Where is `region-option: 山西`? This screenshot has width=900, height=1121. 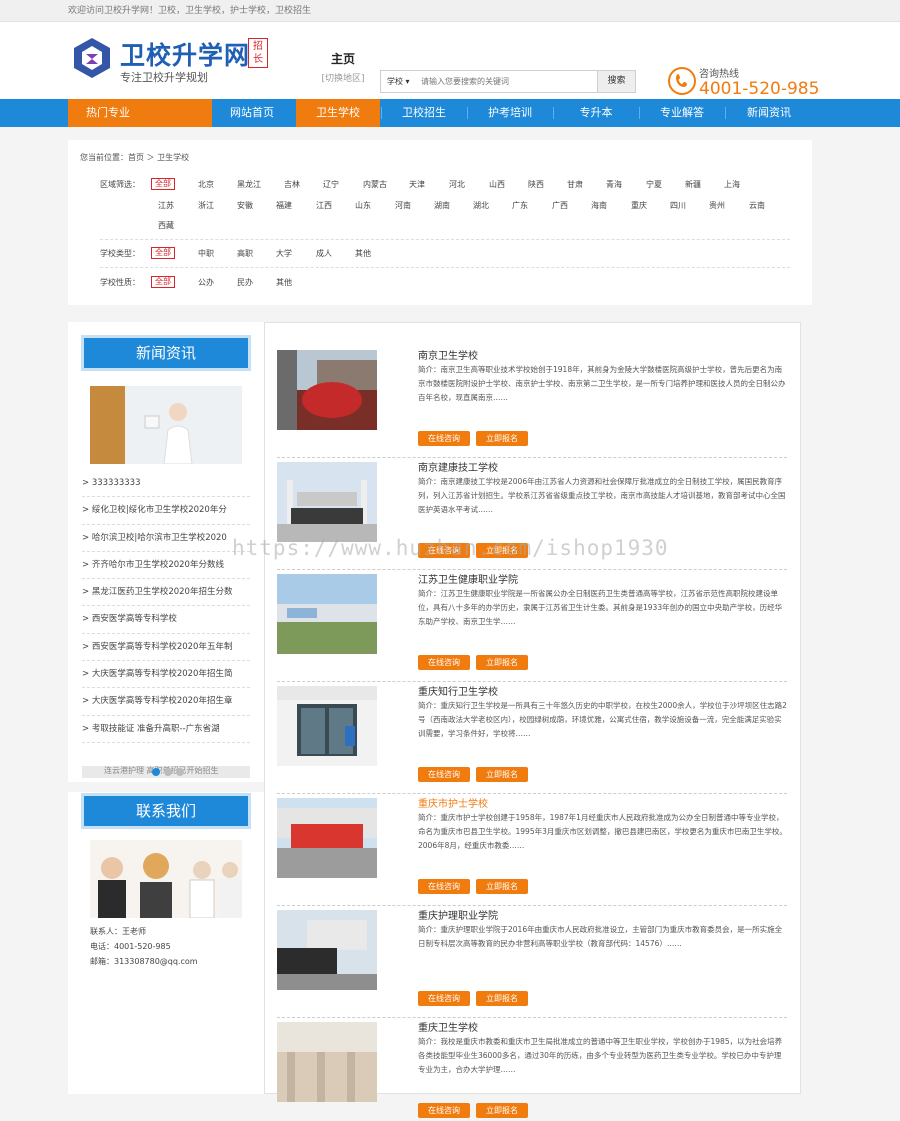
region-option: 山西 is located at coordinates (497, 184).